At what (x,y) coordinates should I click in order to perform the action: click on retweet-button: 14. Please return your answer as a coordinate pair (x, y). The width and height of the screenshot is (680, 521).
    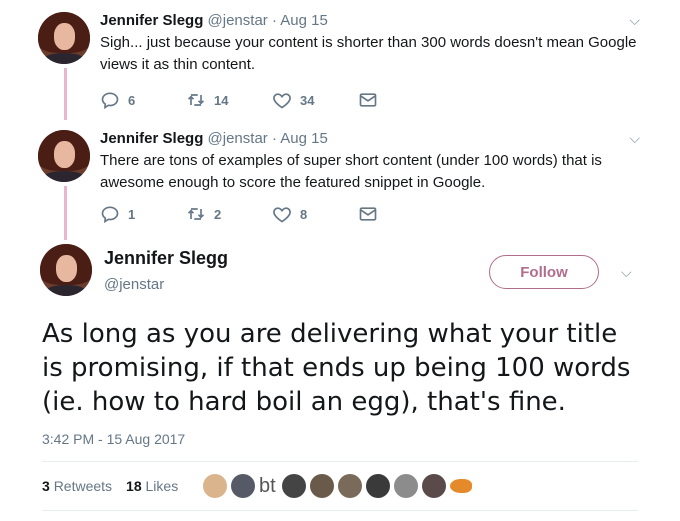
    Looking at the image, I should click on (229, 100).